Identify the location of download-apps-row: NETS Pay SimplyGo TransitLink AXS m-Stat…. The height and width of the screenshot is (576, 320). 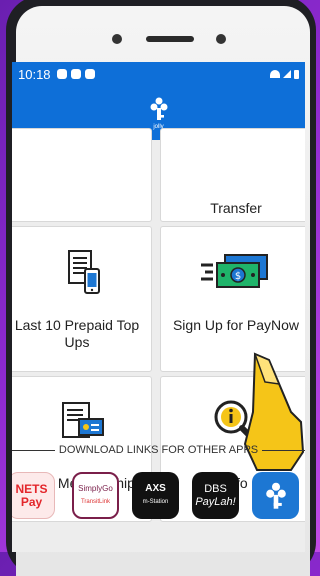
(158, 506).